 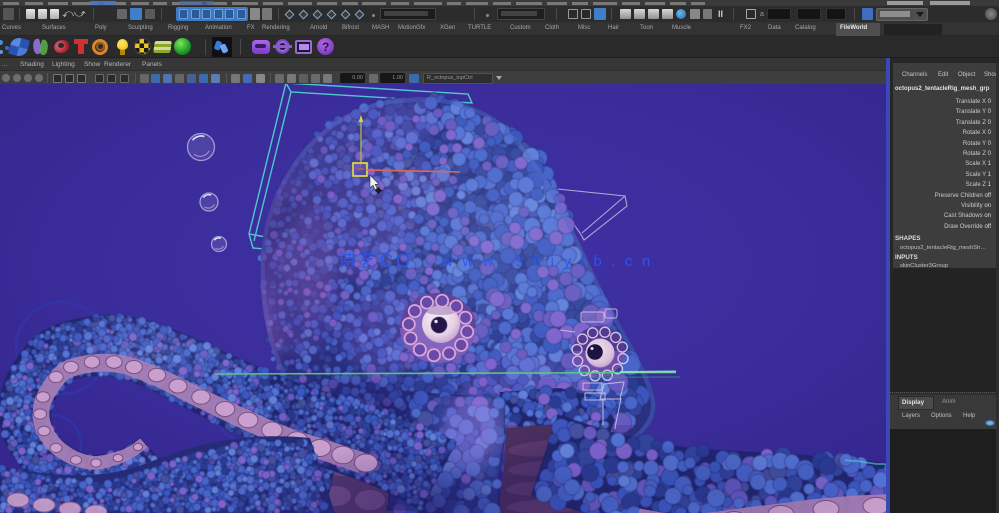 I want to click on svg-text: www.shiyib.cn, so click(x=550, y=261).